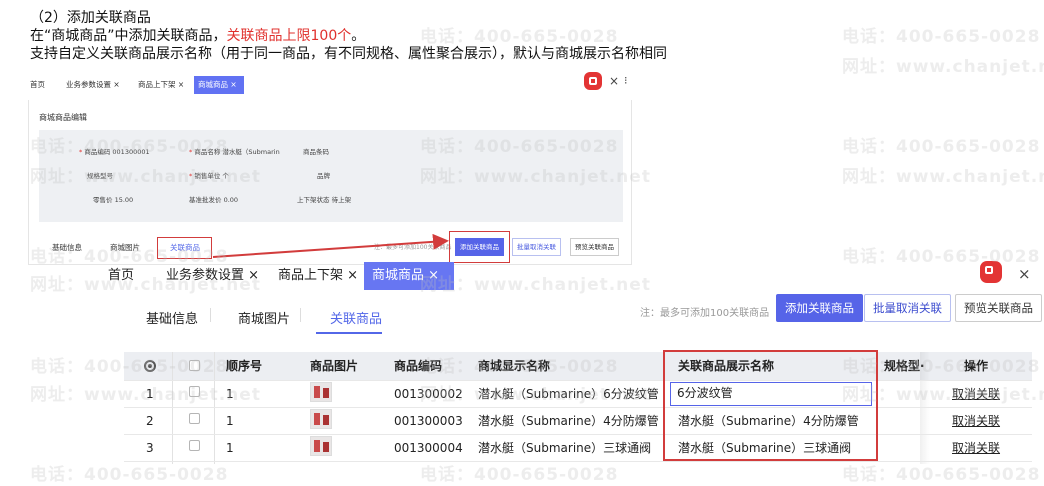 The image size is (1044, 486). What do you see at coordinates (121, 276) in the screenshot?
I see `tab-home: 首页` at bounding box center [121, 276].